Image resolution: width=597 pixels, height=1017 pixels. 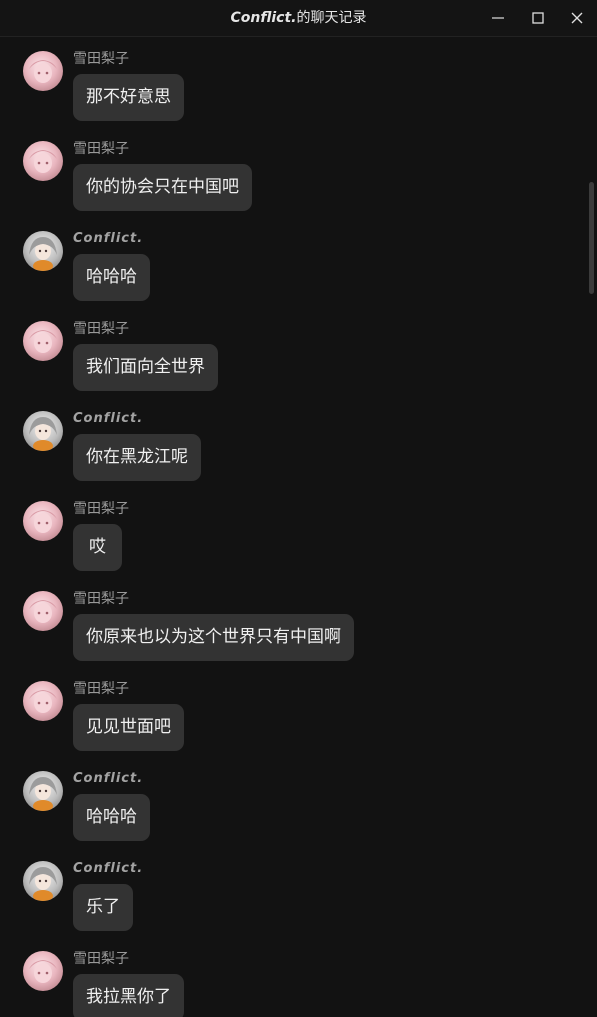 I want to click on message-bubble: 我们面向全世界, so click(x=145, y=367).